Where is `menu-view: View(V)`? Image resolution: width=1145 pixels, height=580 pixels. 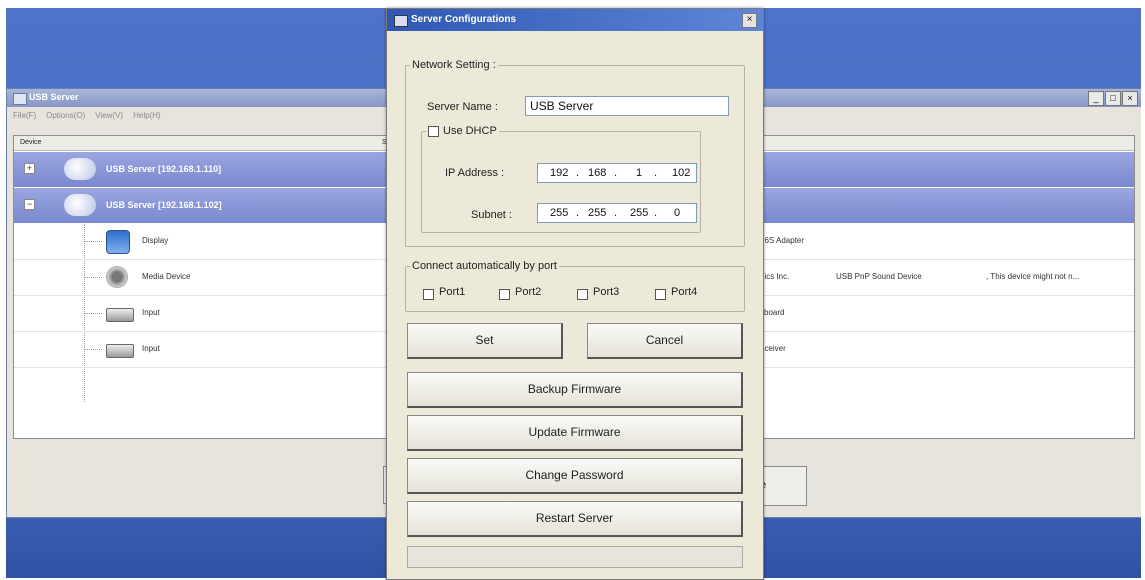 menu-view: View(V) is located at coordinates (109, 118).